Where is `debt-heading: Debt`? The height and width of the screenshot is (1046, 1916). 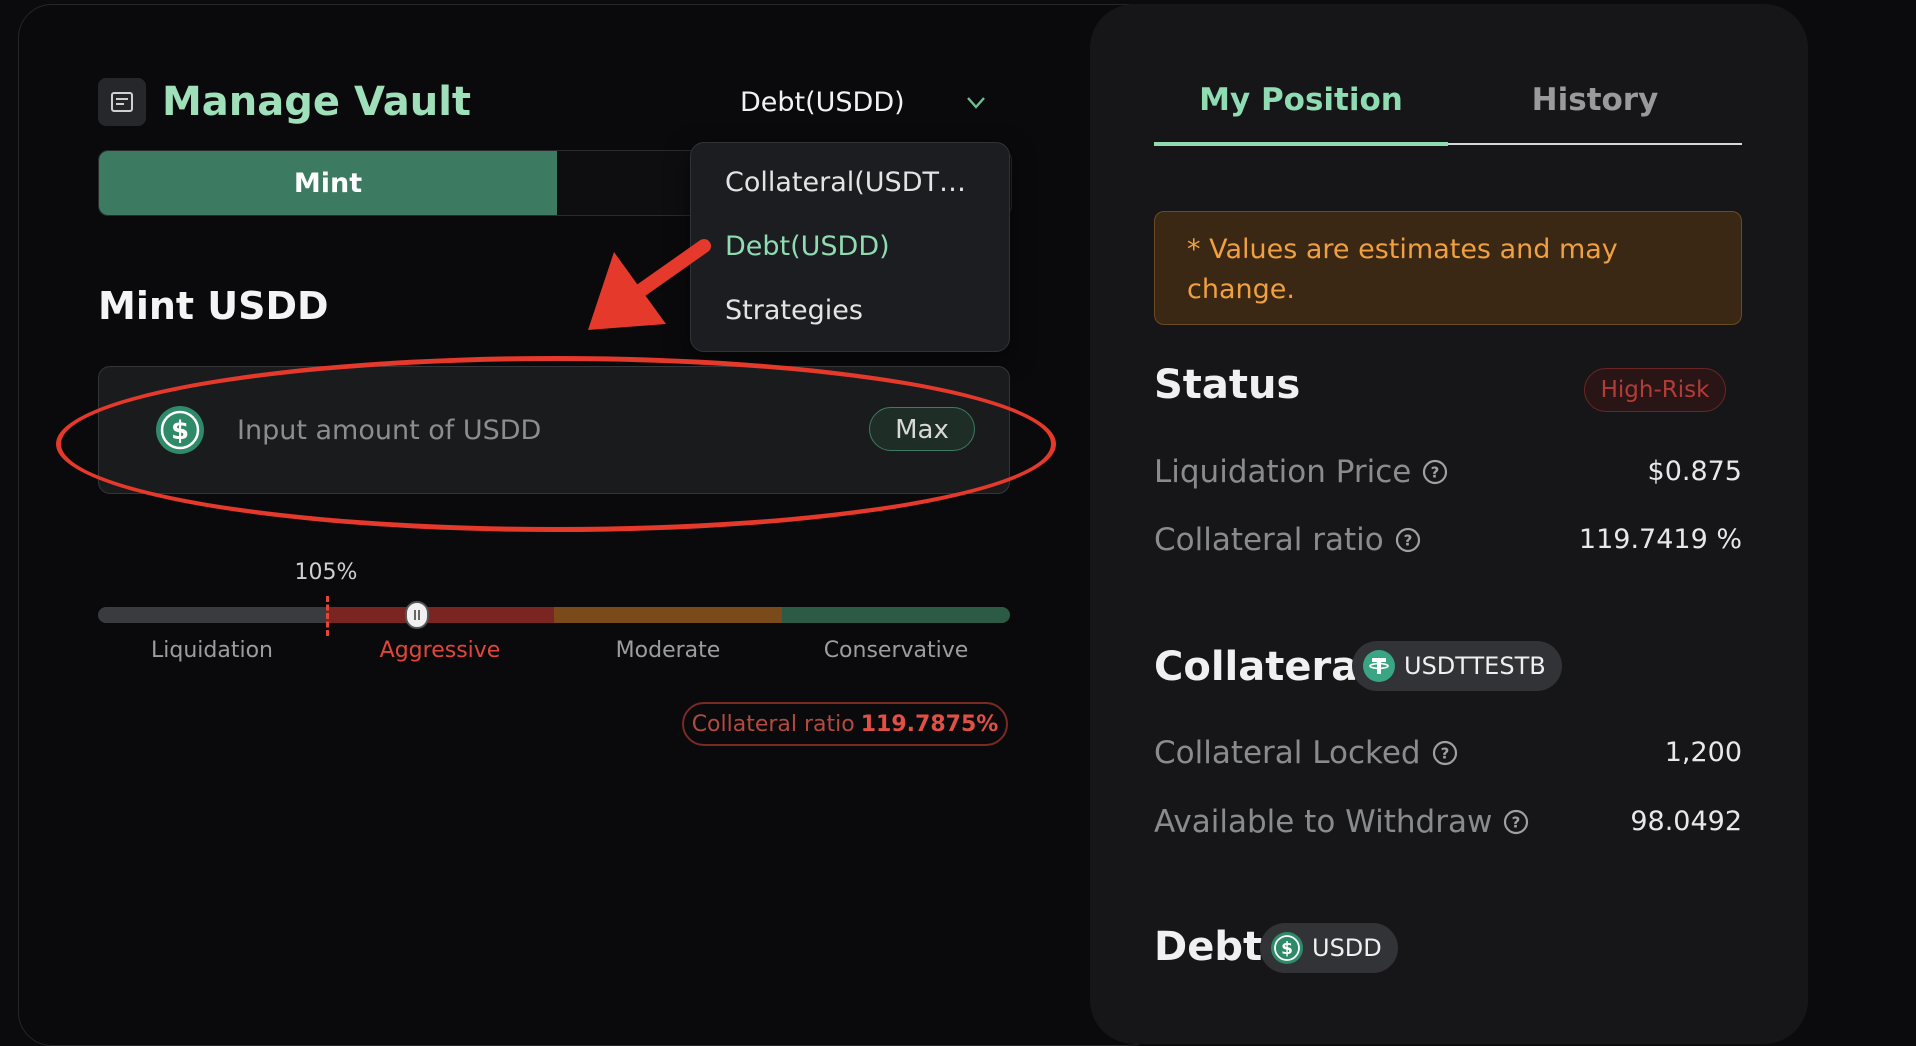
debt-heading: Debt is located at coordinates (1208, 947).